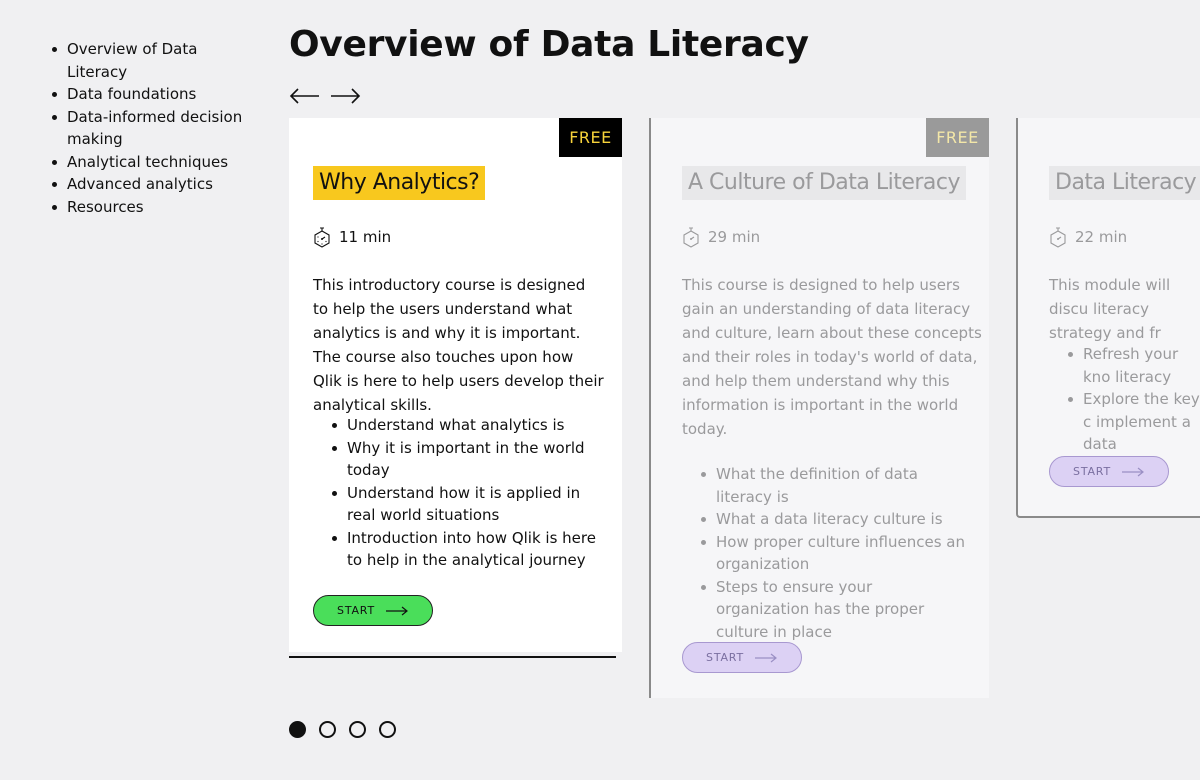  I want to click on arrow-left-icon, so click(305, 96).